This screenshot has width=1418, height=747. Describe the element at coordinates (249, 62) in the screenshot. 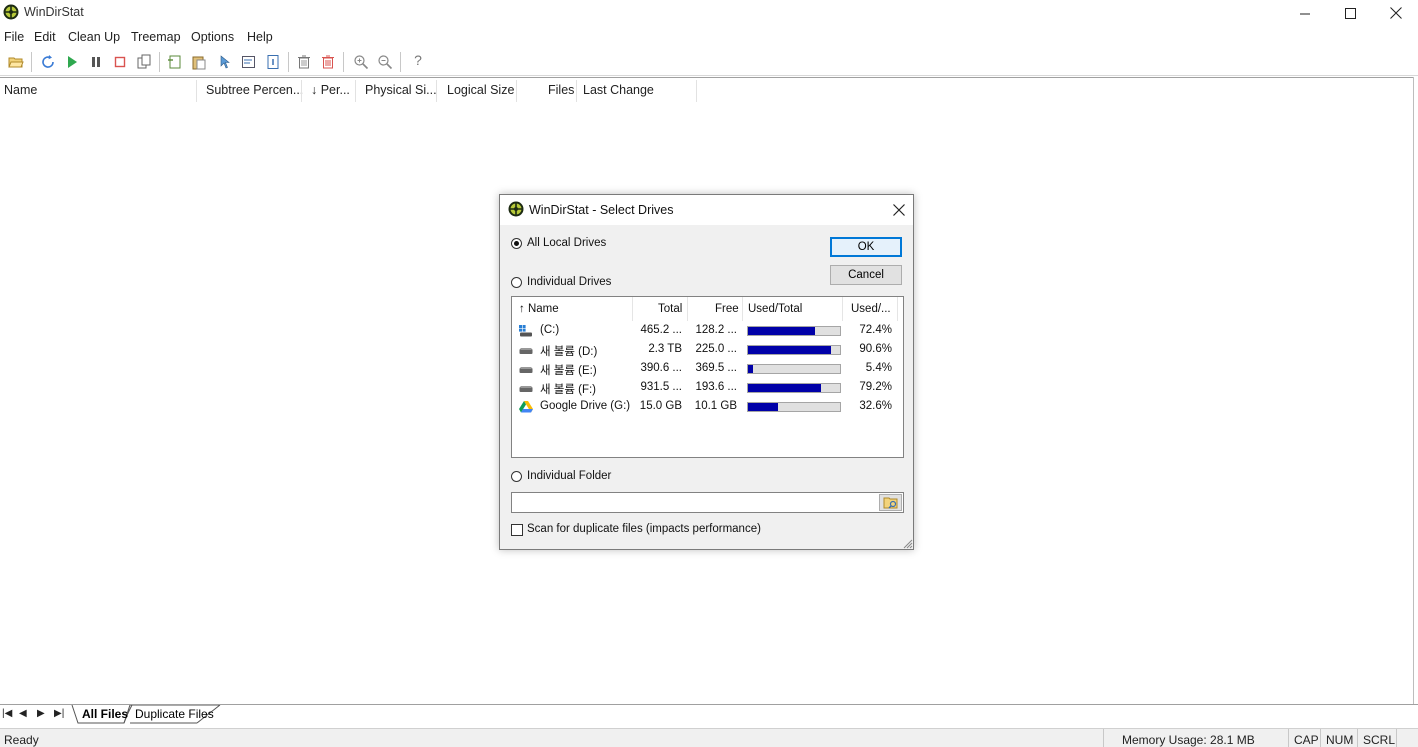

I see `edit-icon` at that location.